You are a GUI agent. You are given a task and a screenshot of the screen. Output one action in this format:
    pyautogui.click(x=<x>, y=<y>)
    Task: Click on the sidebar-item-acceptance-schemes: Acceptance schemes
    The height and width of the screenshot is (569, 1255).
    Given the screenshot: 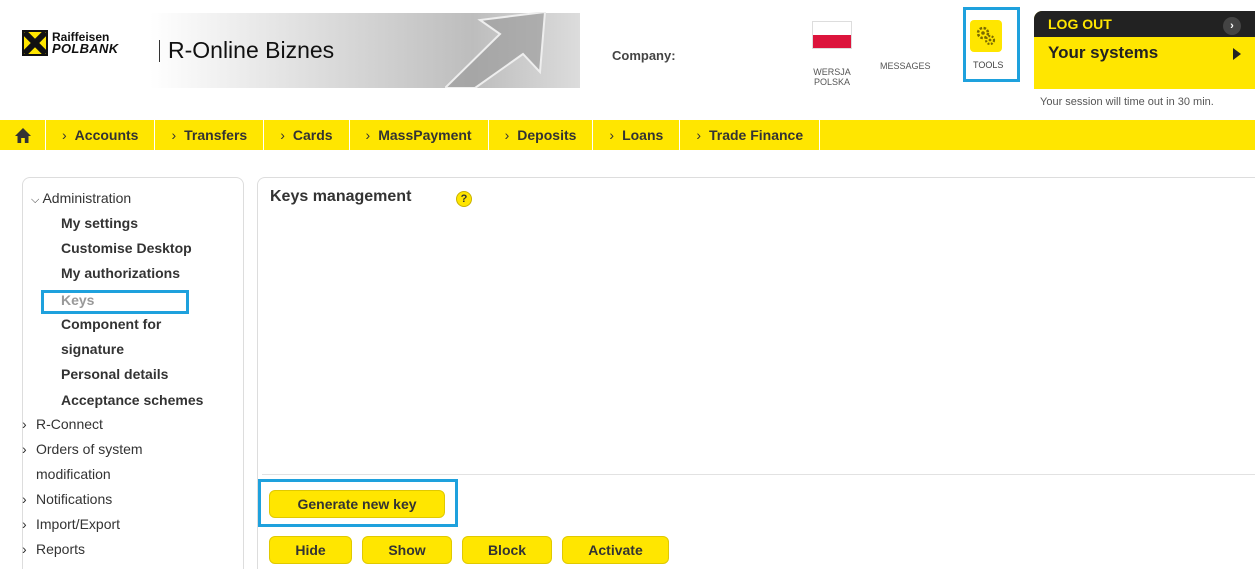 What is the action you would take?
    pyautogui.click(x=132, y=400)
    